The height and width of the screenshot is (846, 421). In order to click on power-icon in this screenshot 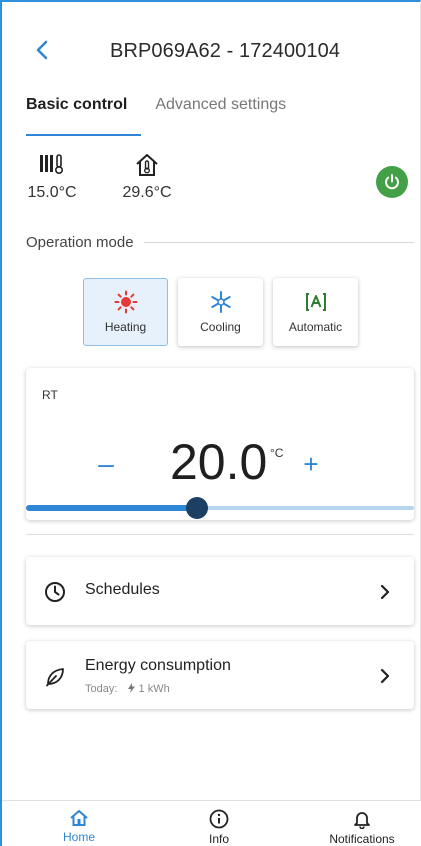, I will do `click(392, 182)`.